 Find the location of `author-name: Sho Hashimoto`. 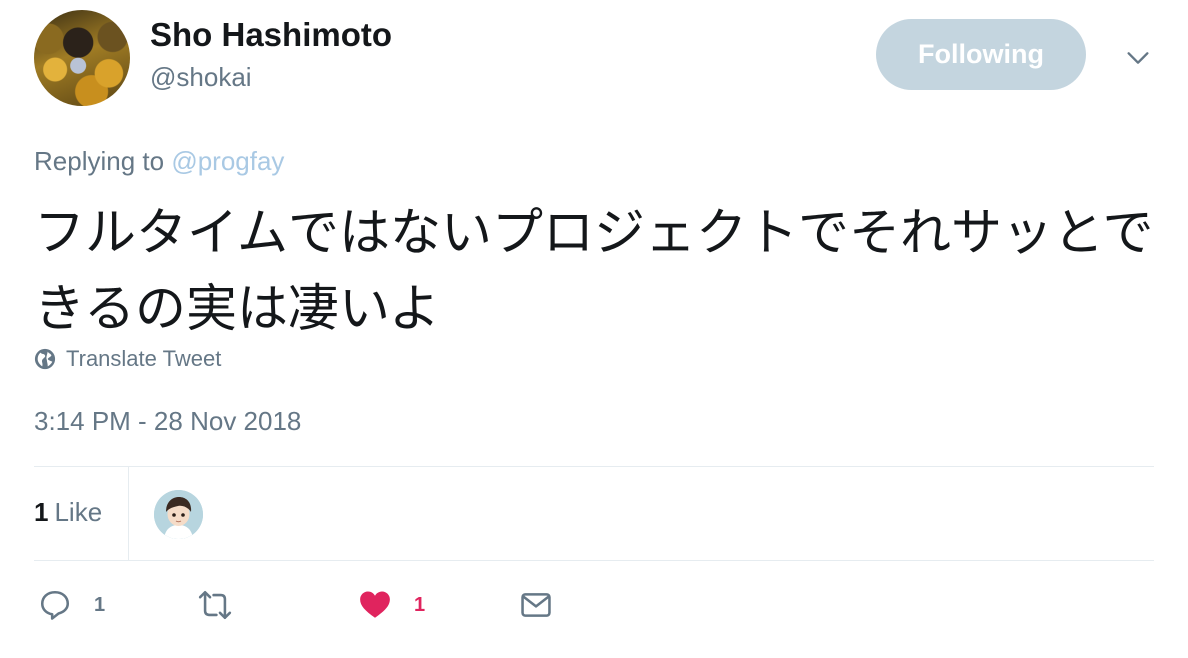

author-name: Sho Hashimoto is located at coordinates (271, 35).